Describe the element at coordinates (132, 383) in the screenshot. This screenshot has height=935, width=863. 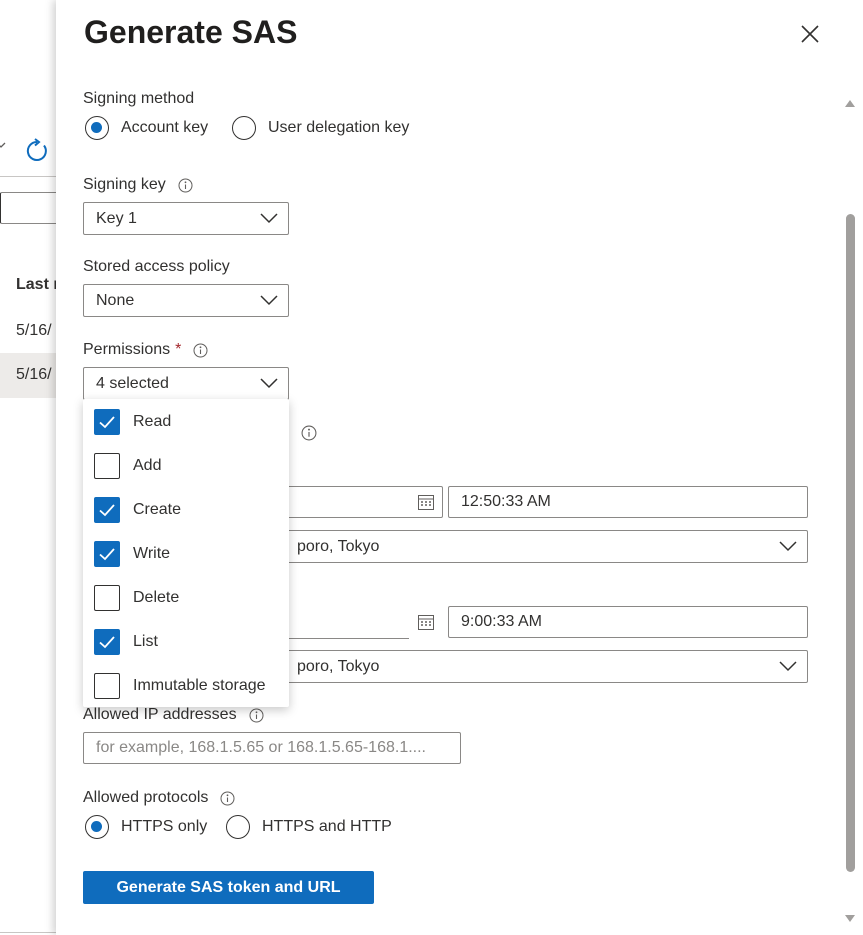
I see `permissions-value: 4 selected` at that location.